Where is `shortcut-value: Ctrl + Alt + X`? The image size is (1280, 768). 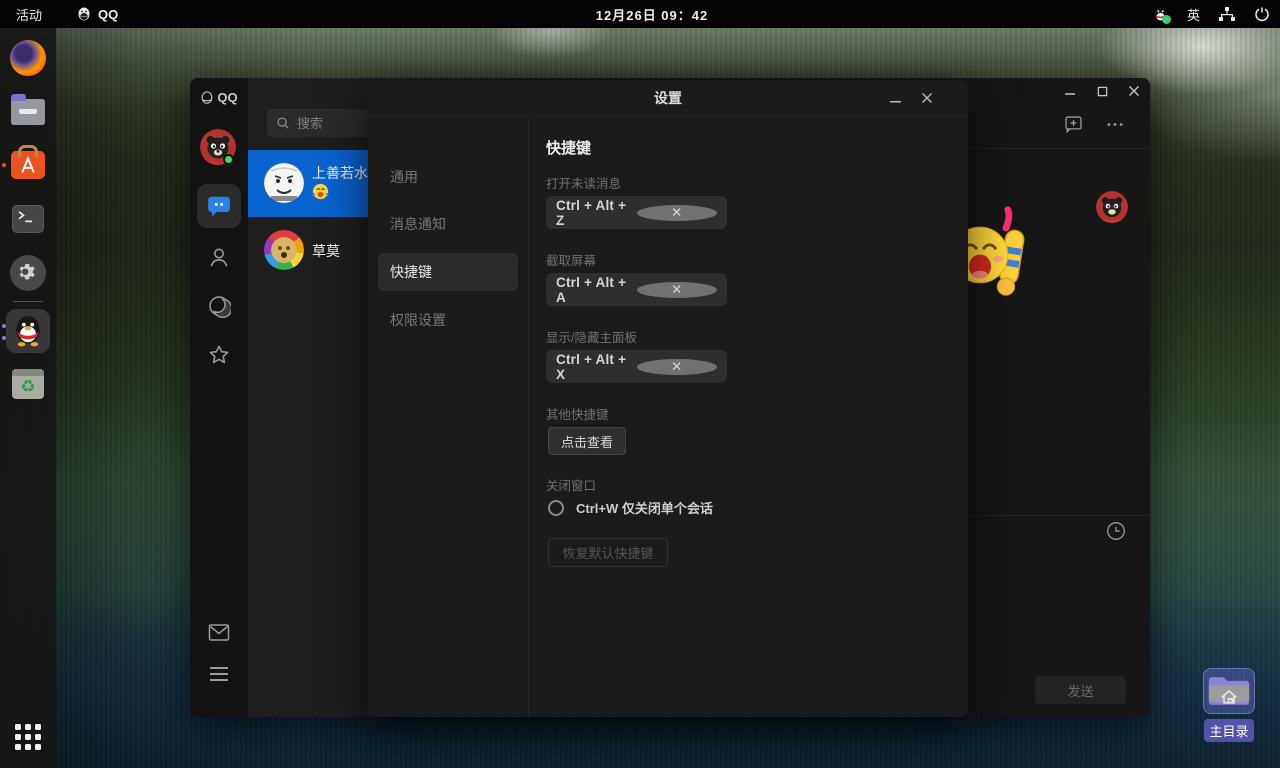
shortcut-value: Ctrl + Alt + X is located at coordinates (591, 366).